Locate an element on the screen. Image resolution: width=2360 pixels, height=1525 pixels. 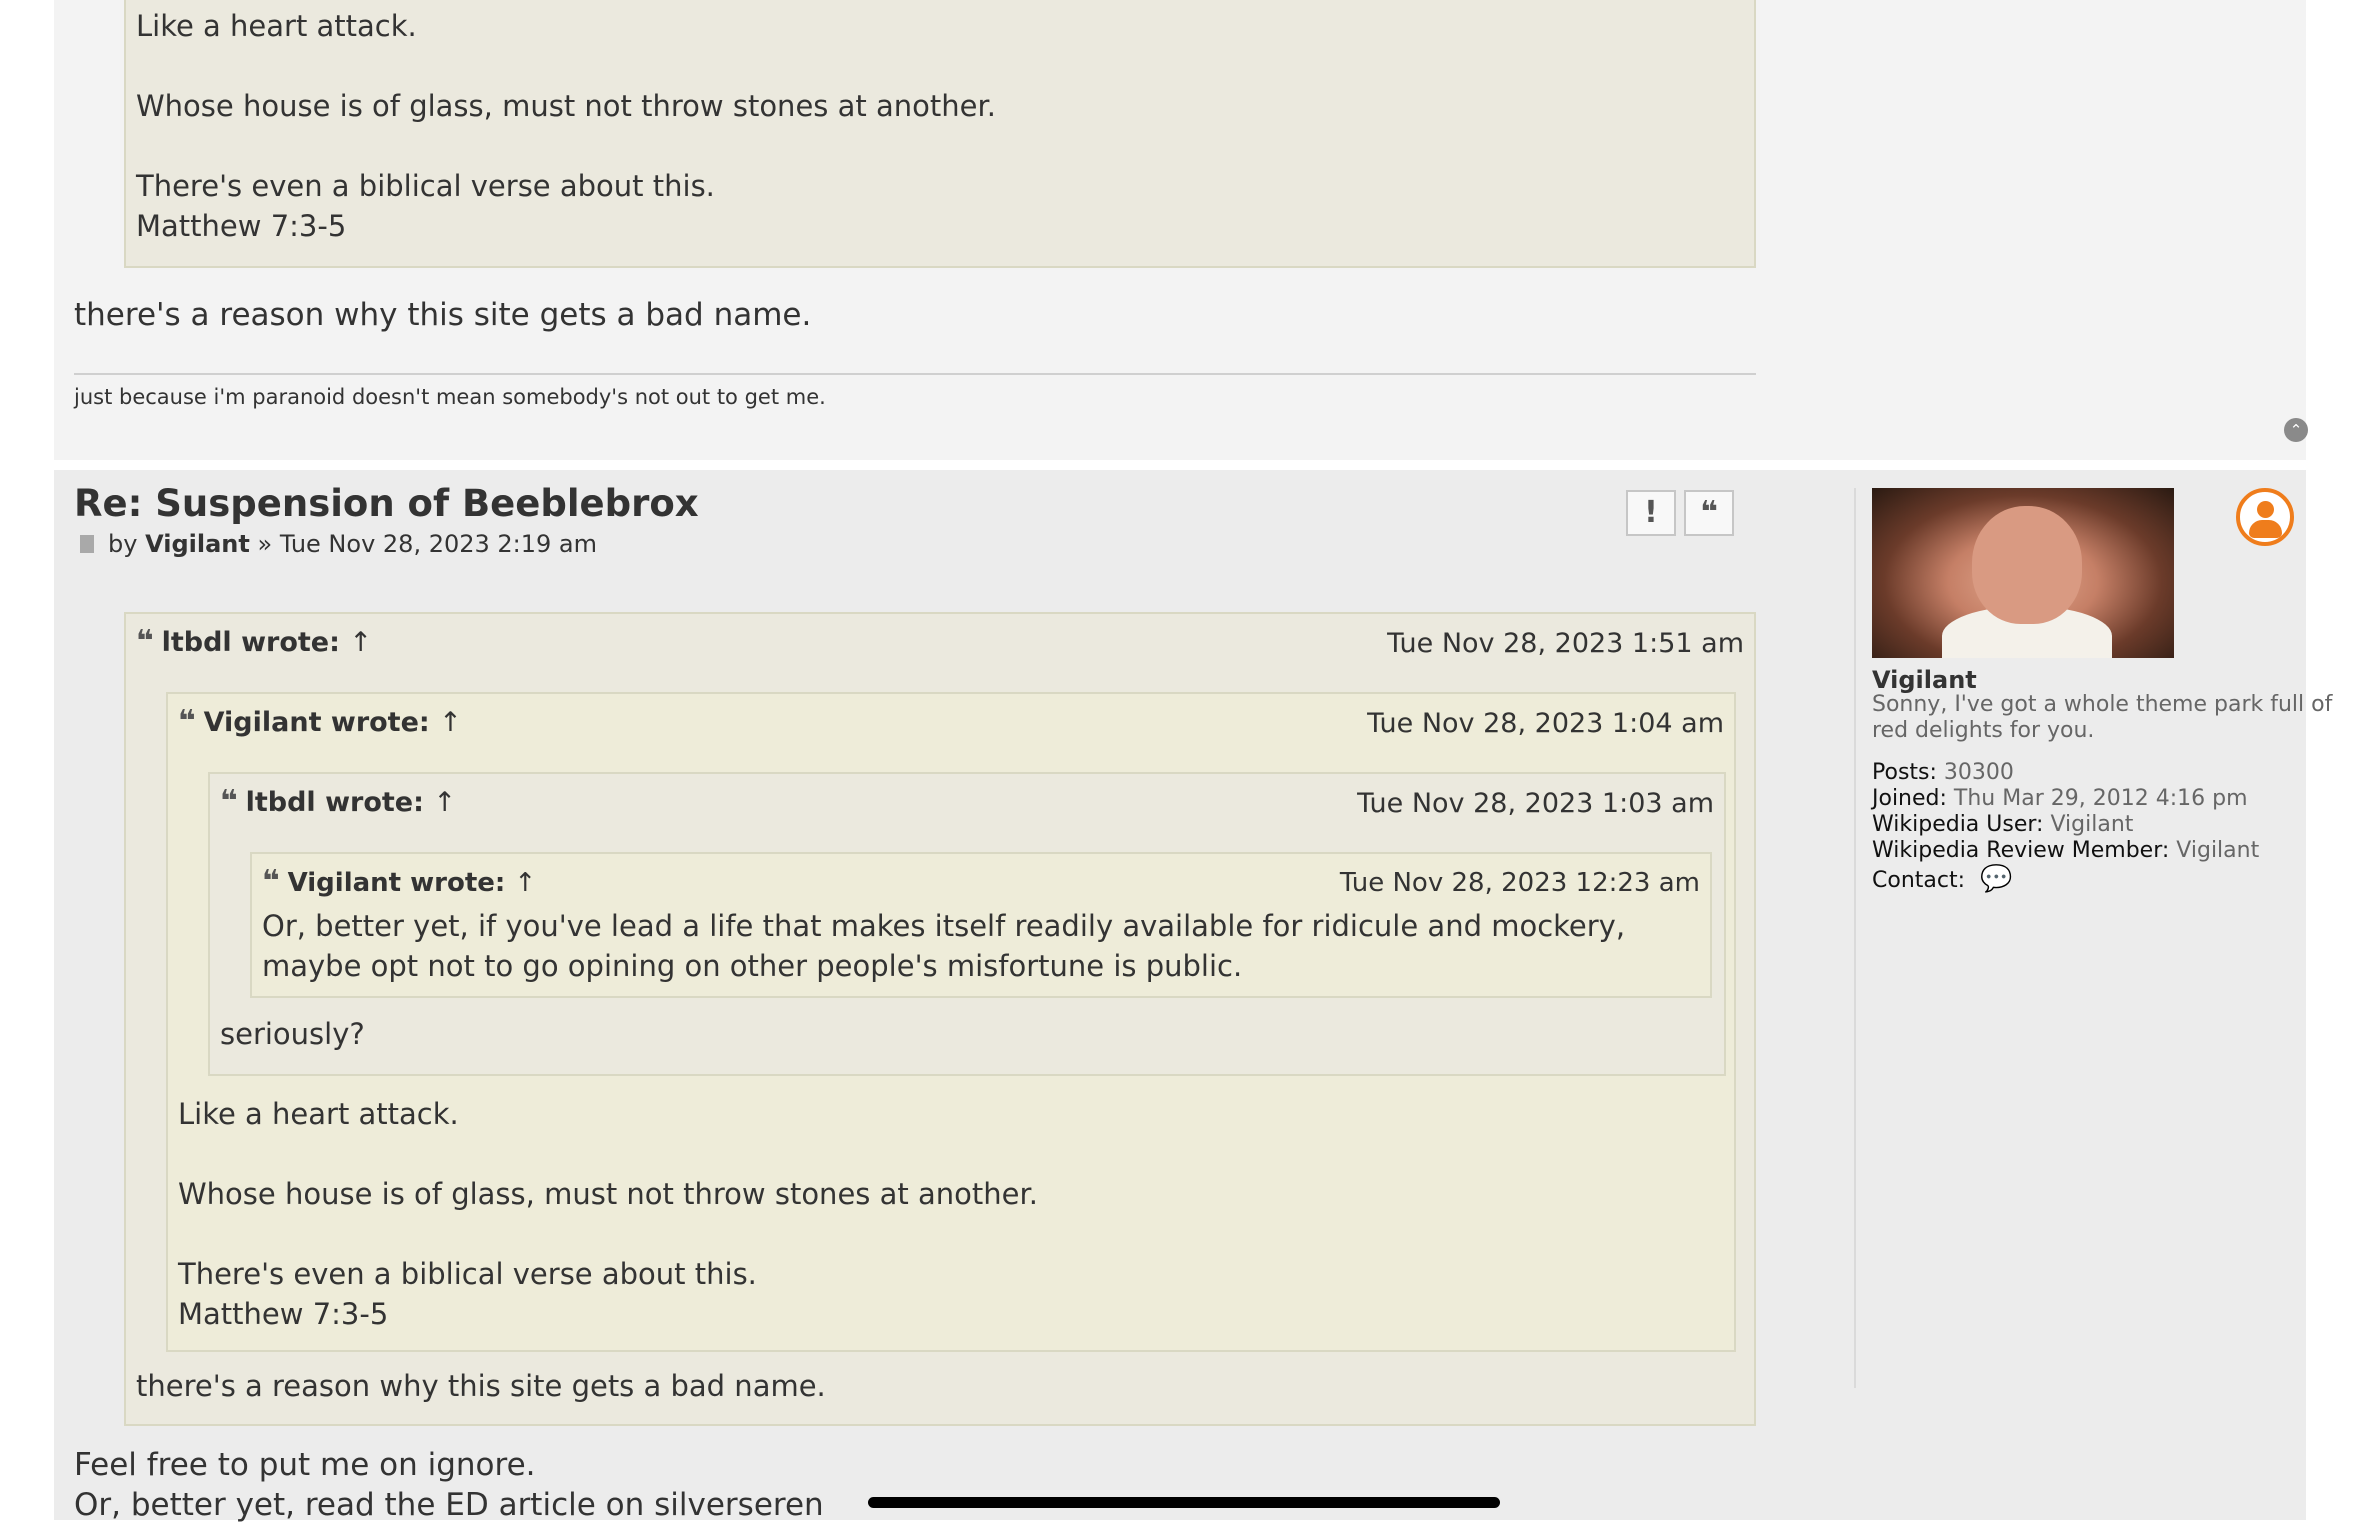
quote-time: Tue Nov 28, 2023 1:51 am is located at coordinates (1565, 643).